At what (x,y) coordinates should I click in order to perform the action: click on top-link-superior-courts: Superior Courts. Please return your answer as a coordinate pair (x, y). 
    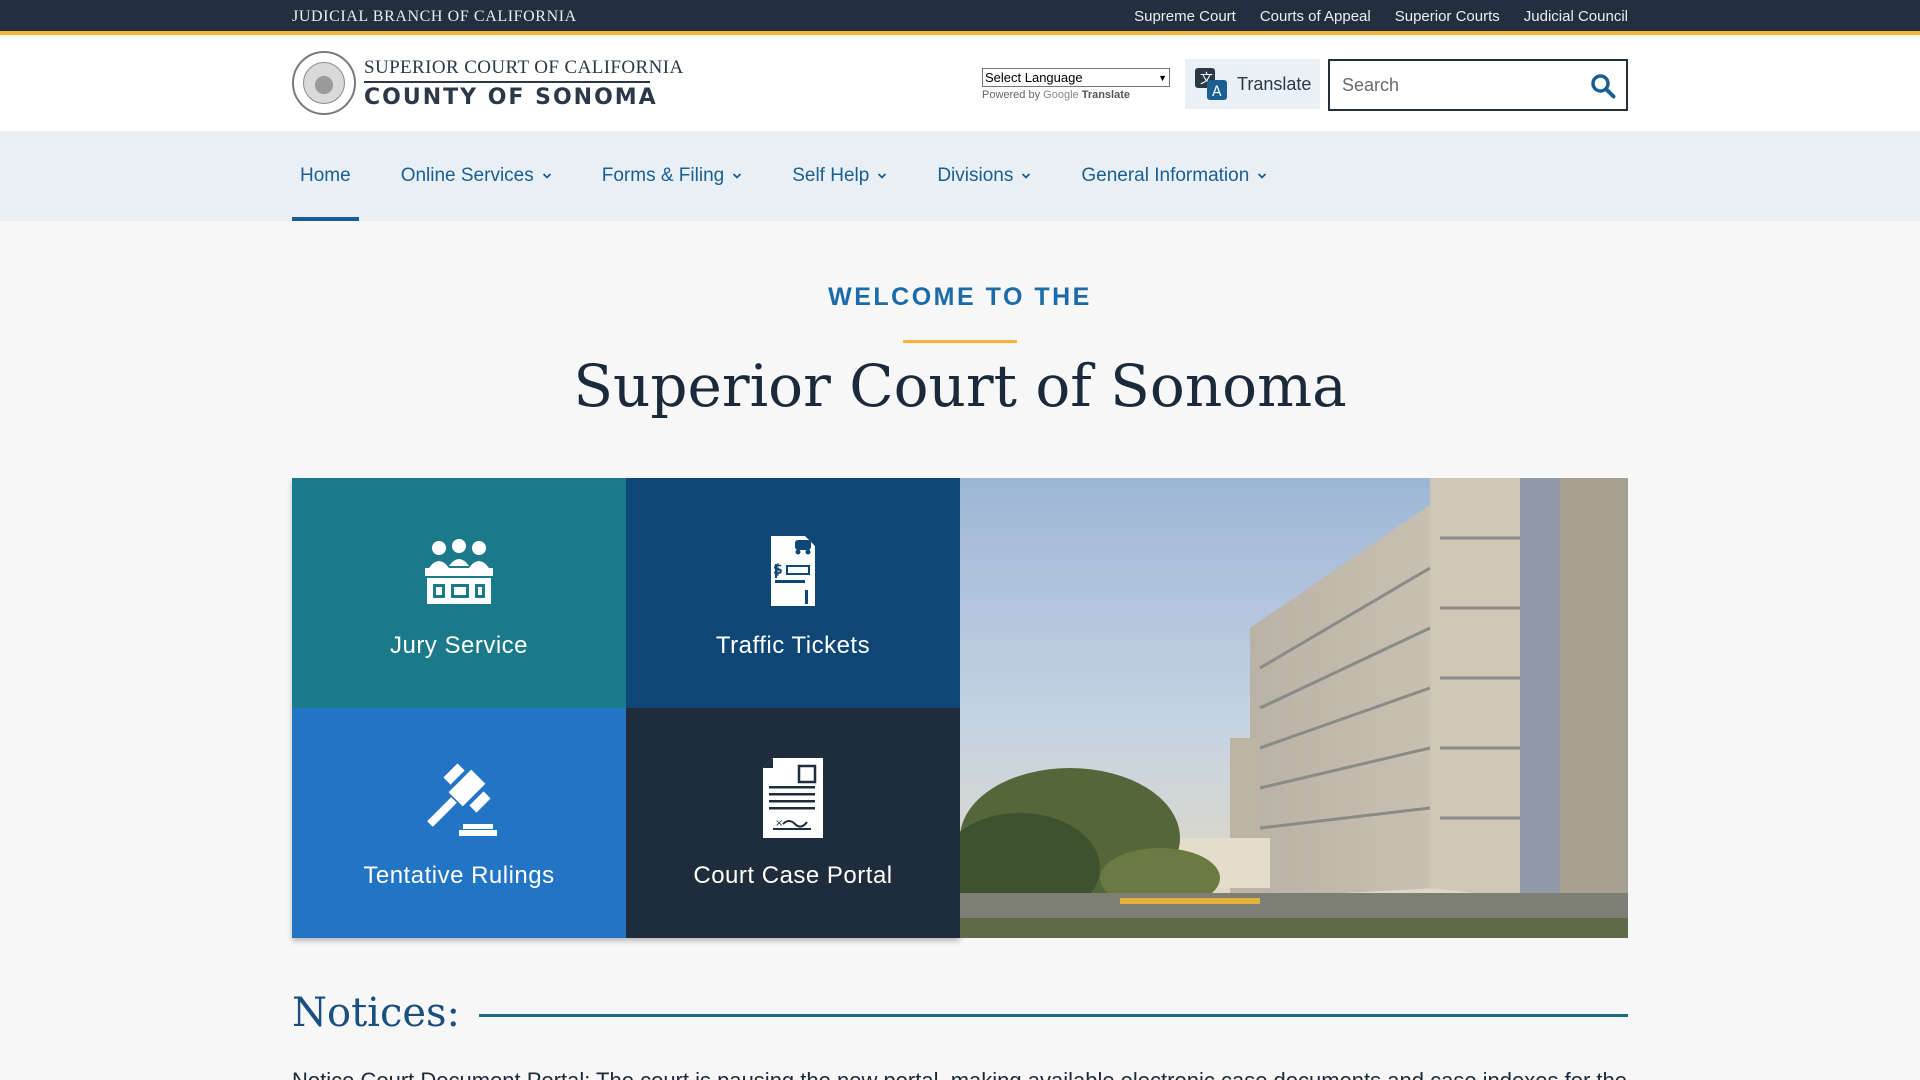
    Looking at the image, I should click on (1447, 16).